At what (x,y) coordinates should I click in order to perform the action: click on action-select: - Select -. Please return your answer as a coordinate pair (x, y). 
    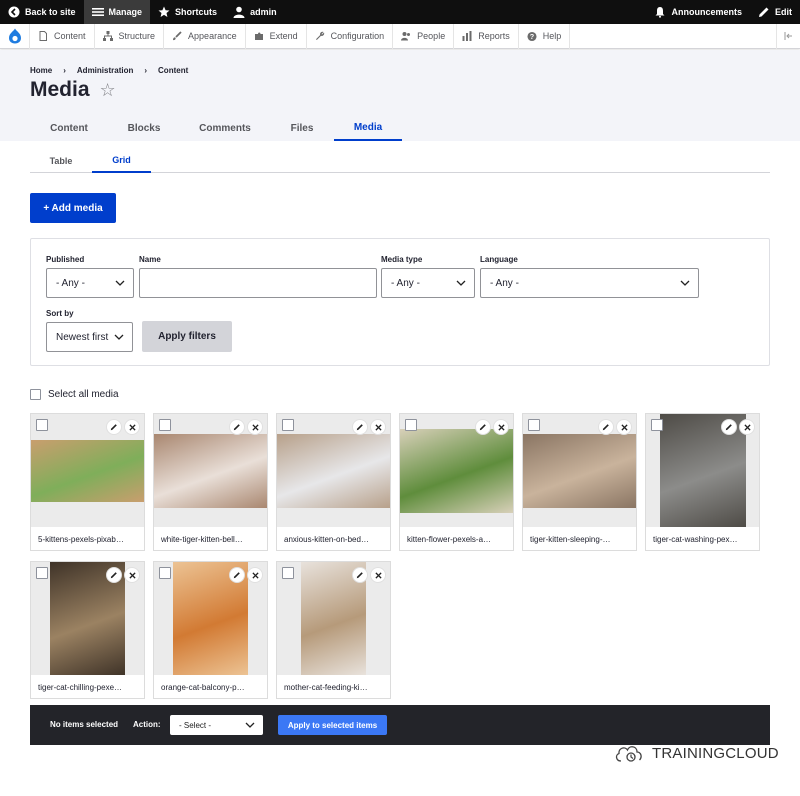
    Looking at the image, I should click on (216, 725).